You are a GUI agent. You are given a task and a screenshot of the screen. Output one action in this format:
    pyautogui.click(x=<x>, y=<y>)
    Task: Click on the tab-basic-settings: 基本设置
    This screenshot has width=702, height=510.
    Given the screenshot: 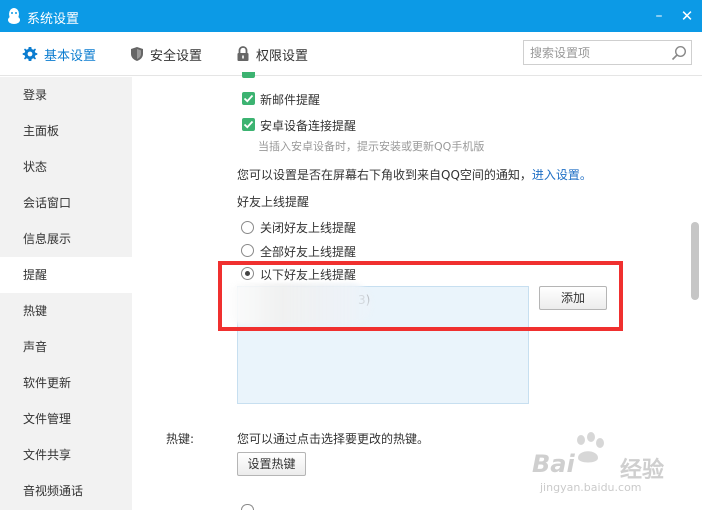 What is the action you would take?
    pyautogui.click(x=59, y=54)
    